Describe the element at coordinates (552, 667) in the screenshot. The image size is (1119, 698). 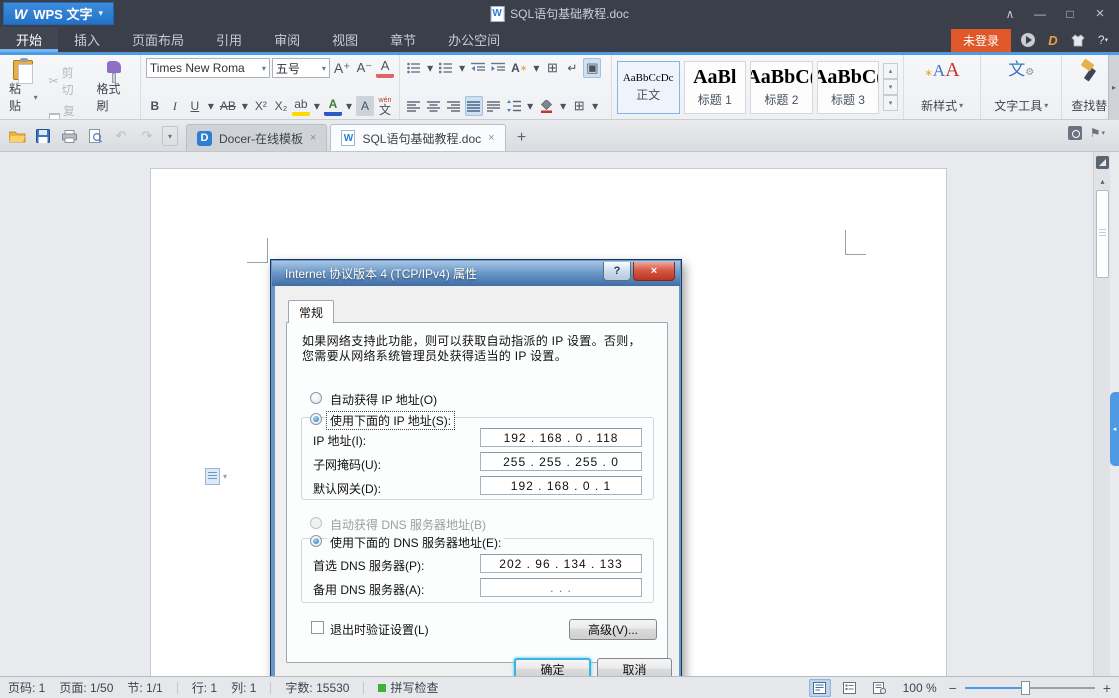
I see `ok-button: 确定` at that location.